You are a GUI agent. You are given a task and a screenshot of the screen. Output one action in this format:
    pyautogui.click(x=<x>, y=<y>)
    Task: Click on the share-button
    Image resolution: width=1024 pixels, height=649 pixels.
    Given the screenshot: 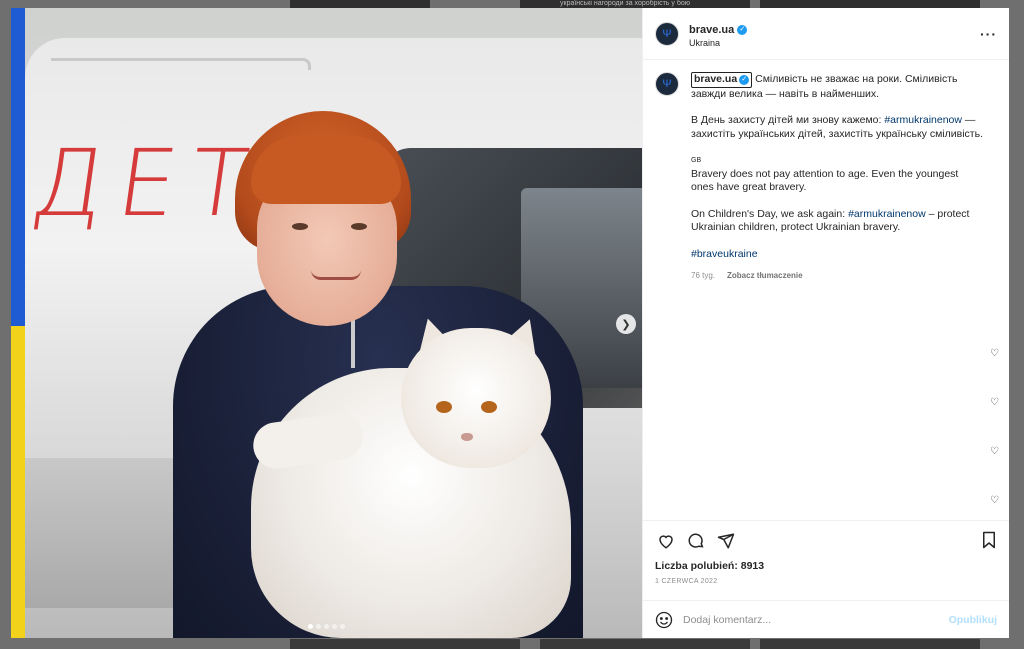 What is the action you would take?
    pyautogui.click(x=726, y=541)
    